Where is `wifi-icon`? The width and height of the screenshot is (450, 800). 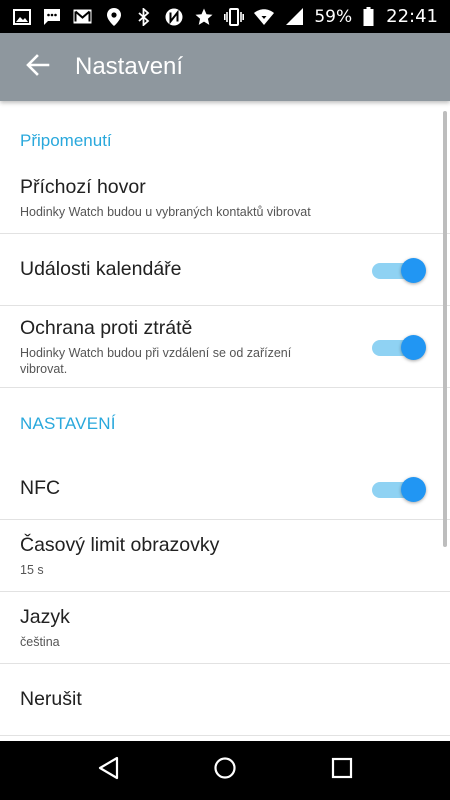
wifi-icon is located at coordinates (264, 17).